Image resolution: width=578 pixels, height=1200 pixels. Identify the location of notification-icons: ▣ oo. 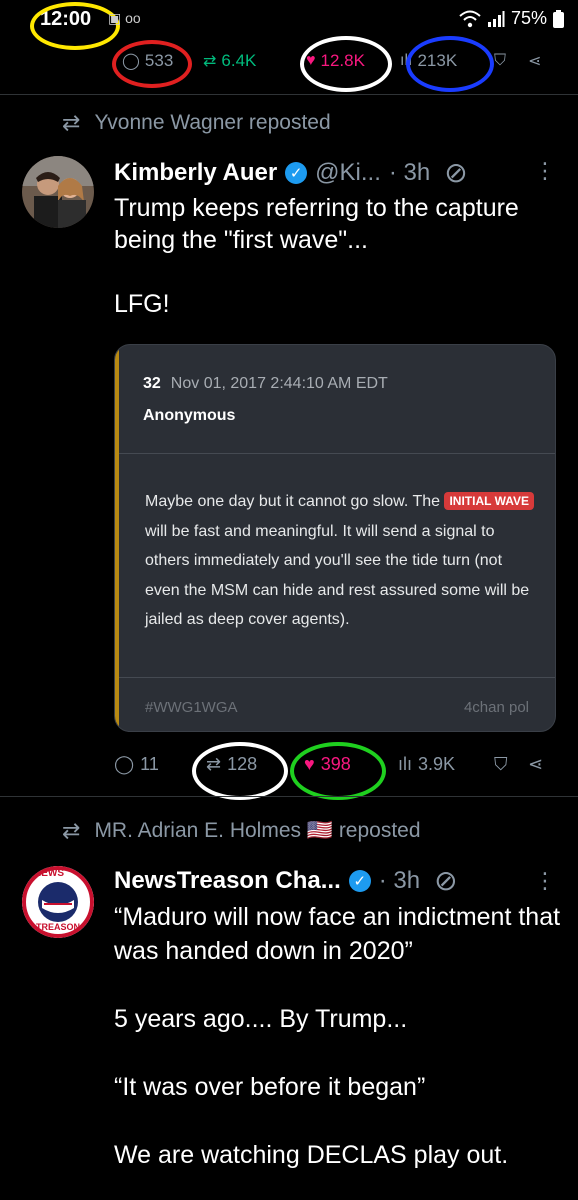
(124, 18).